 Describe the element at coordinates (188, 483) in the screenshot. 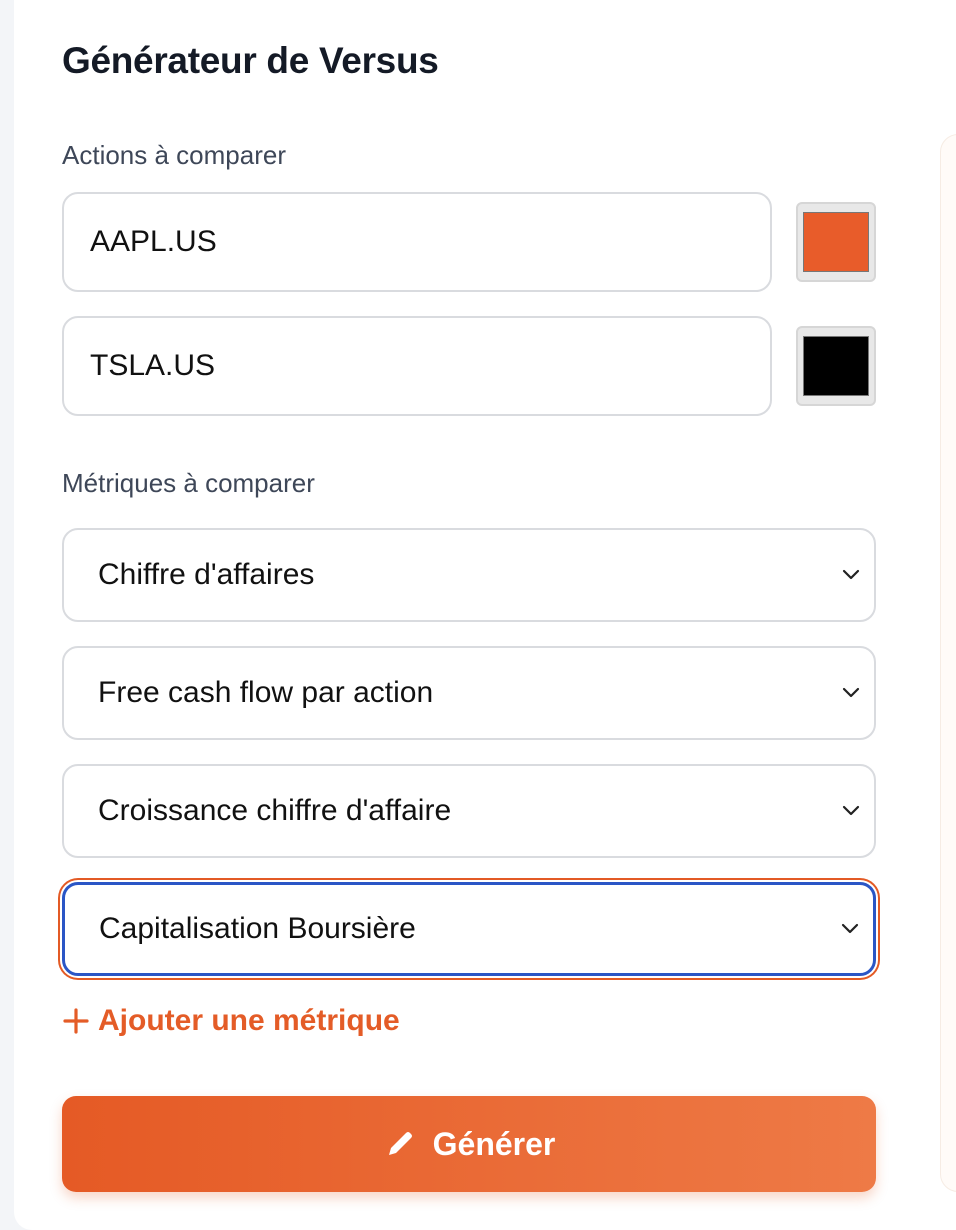

I see `metrics-section-label: Métriques à comparer` at that location.